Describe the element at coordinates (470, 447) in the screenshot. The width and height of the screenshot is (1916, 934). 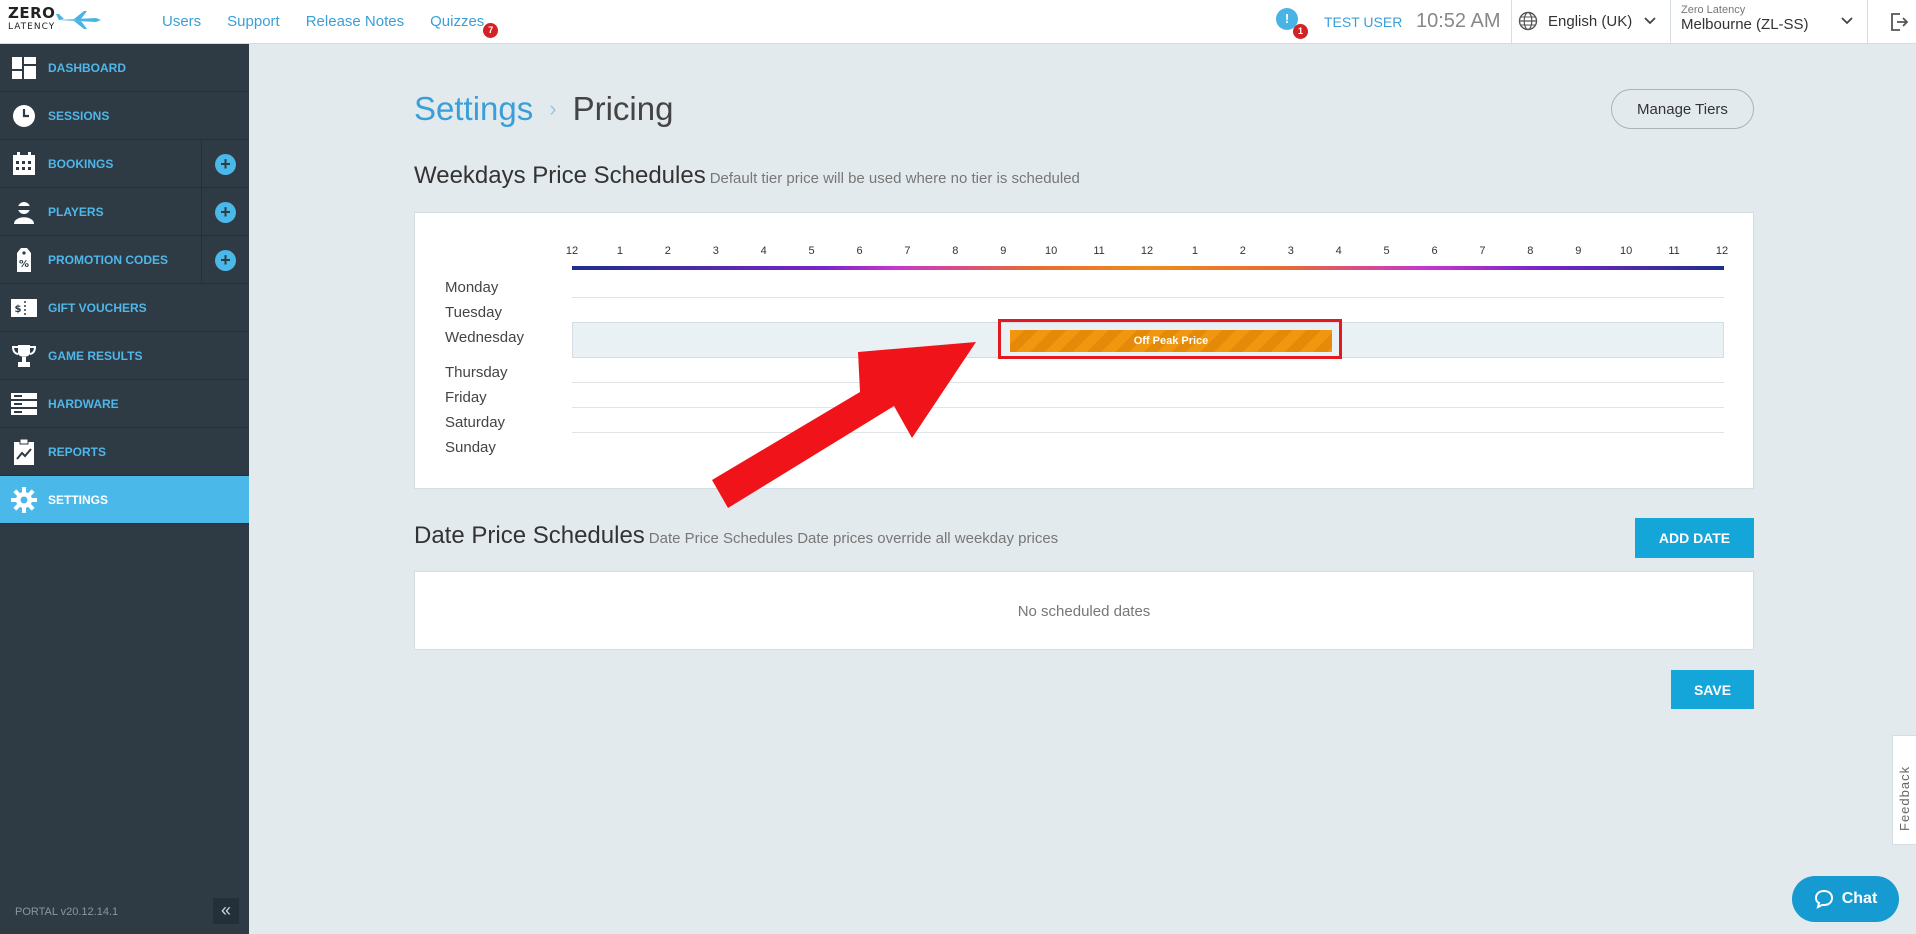
I see `day-label-sunday: Sunday` at that location.